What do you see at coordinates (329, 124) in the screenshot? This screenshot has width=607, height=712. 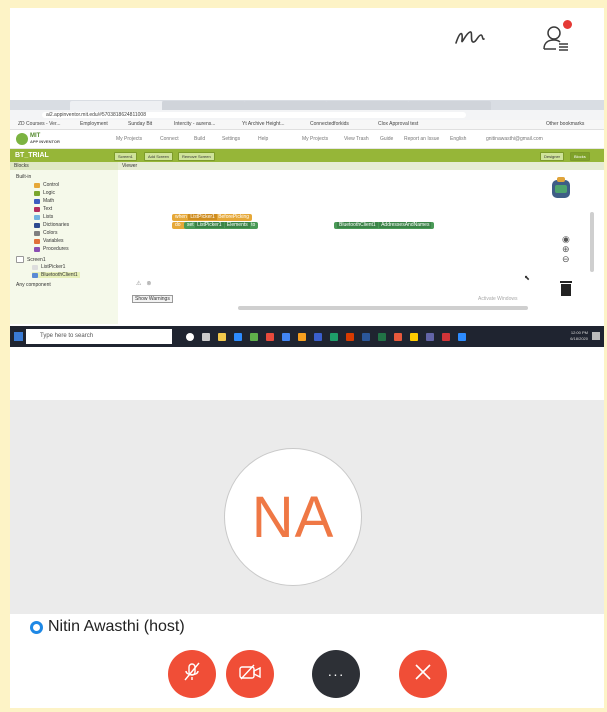 I see `bookmark: Connectedforkids` at bounding box center [329, 124].